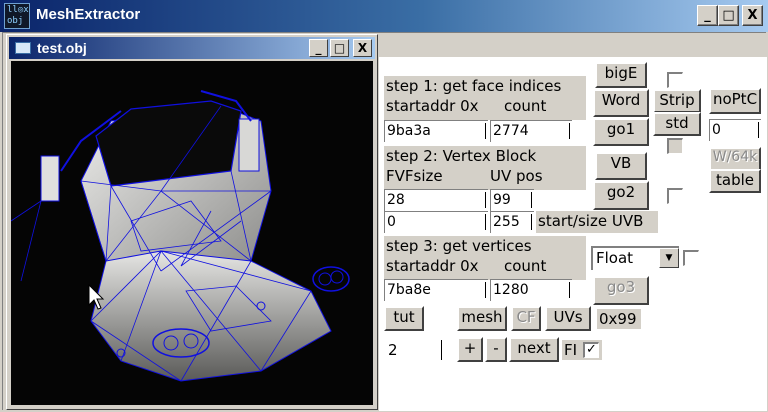 This screenshot has height=412, width=768. I want to click on step3-heading: step 3: get vertices, so click(459, 246).